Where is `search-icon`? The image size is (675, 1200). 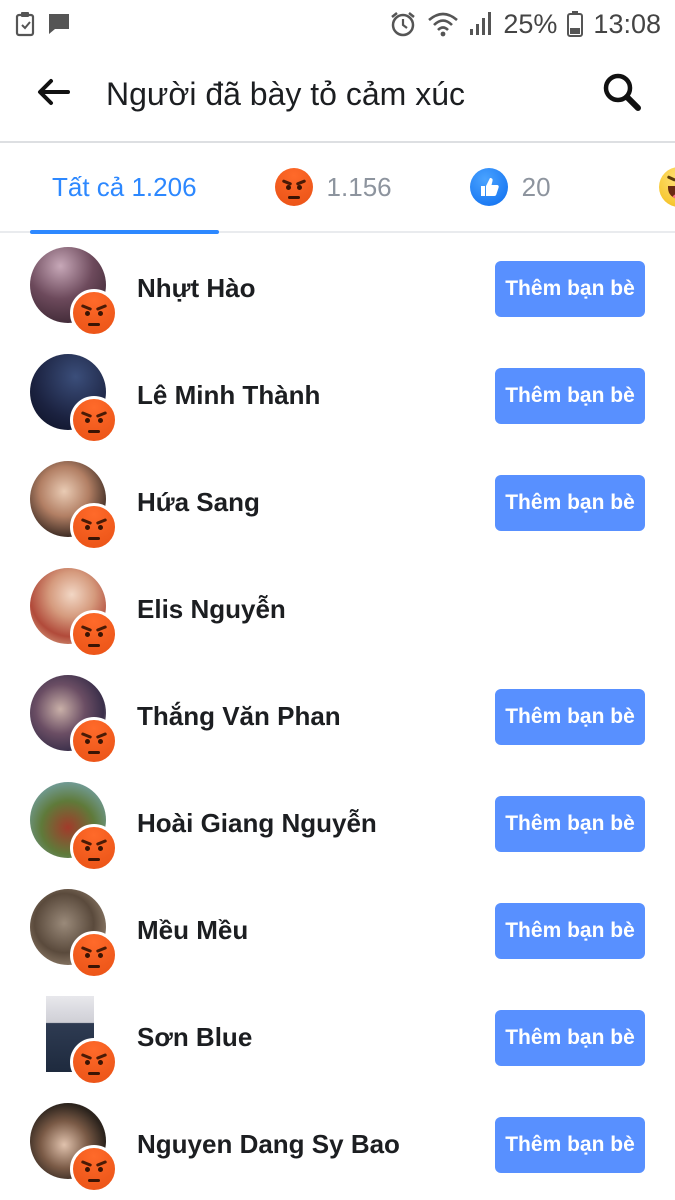 search-icon is located at coordinates (622, 94).